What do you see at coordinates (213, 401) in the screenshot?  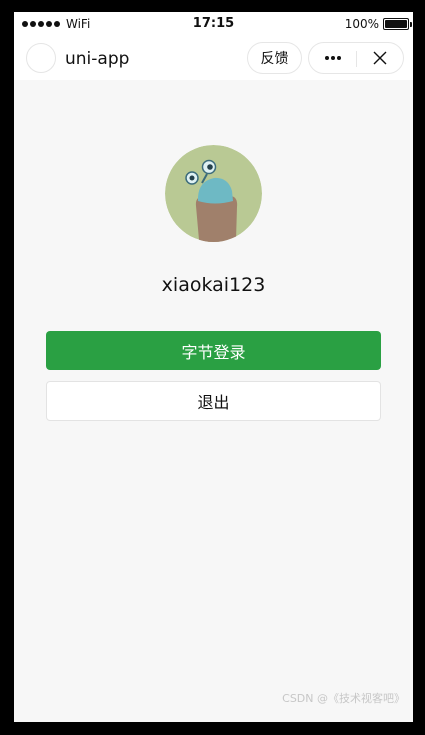 I see `logout-button: 退出` at bounding box center [213, 401].